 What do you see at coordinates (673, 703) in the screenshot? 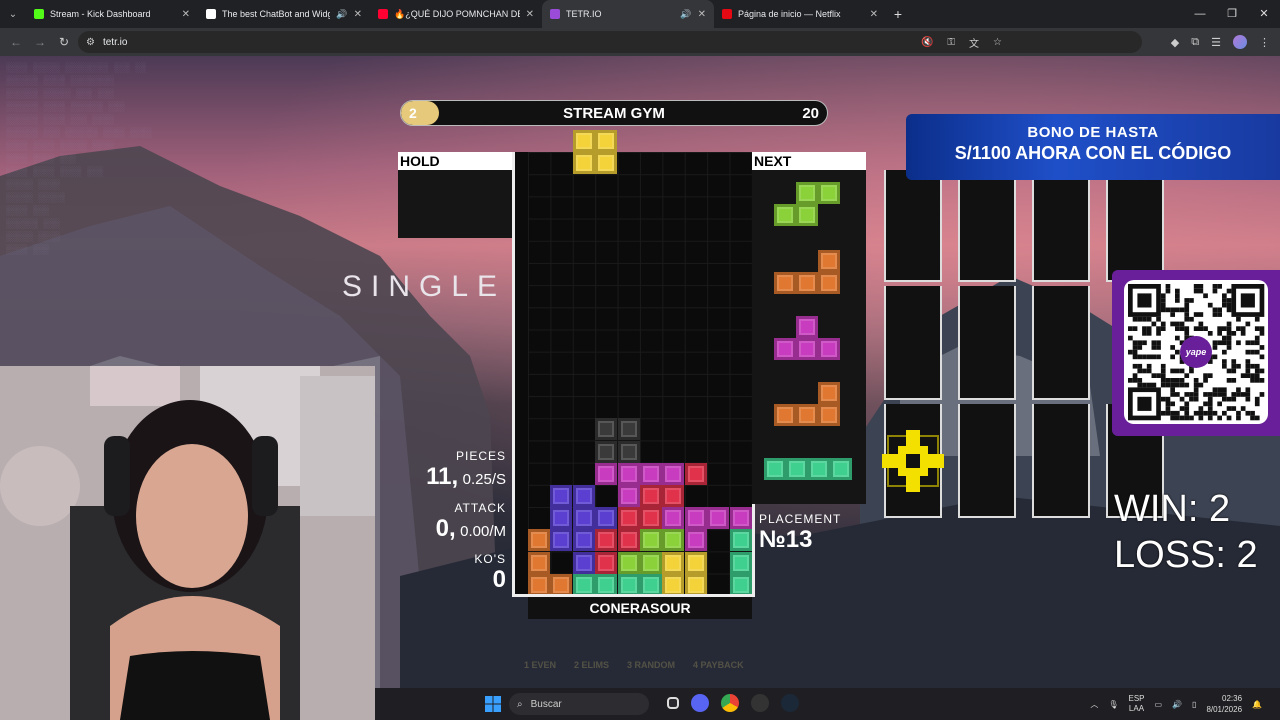
I see `task-view-icon` at bounding box center [673, 703].